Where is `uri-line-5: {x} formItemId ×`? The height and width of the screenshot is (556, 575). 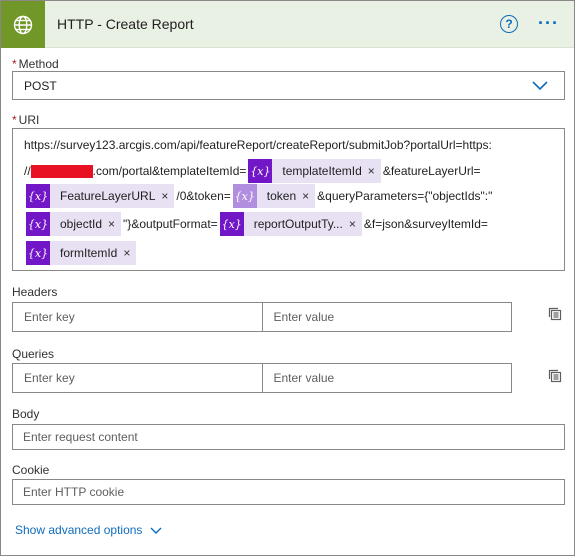
uri-line-5: {x} formItemId × is located at coordinates (81, 253).